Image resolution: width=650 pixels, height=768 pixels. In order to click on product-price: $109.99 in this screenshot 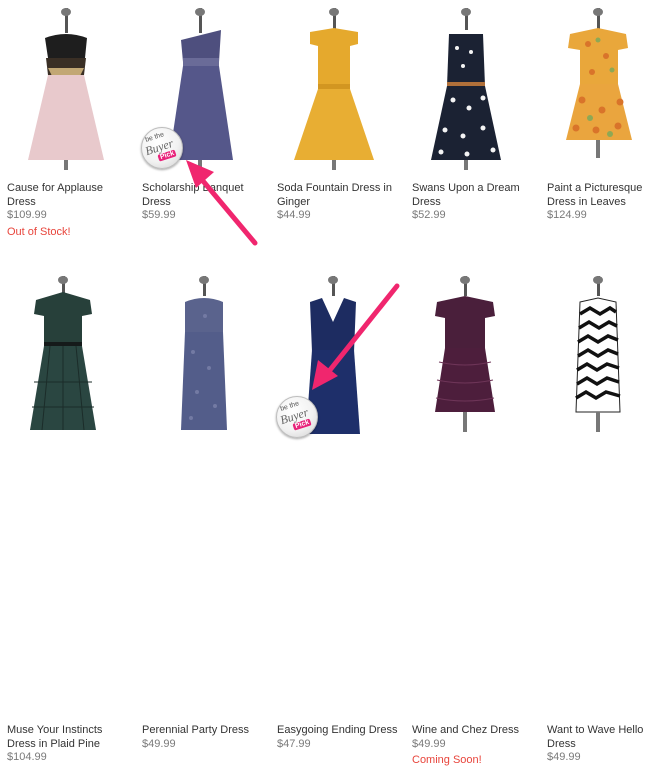, I will do `click(27, 215)`.